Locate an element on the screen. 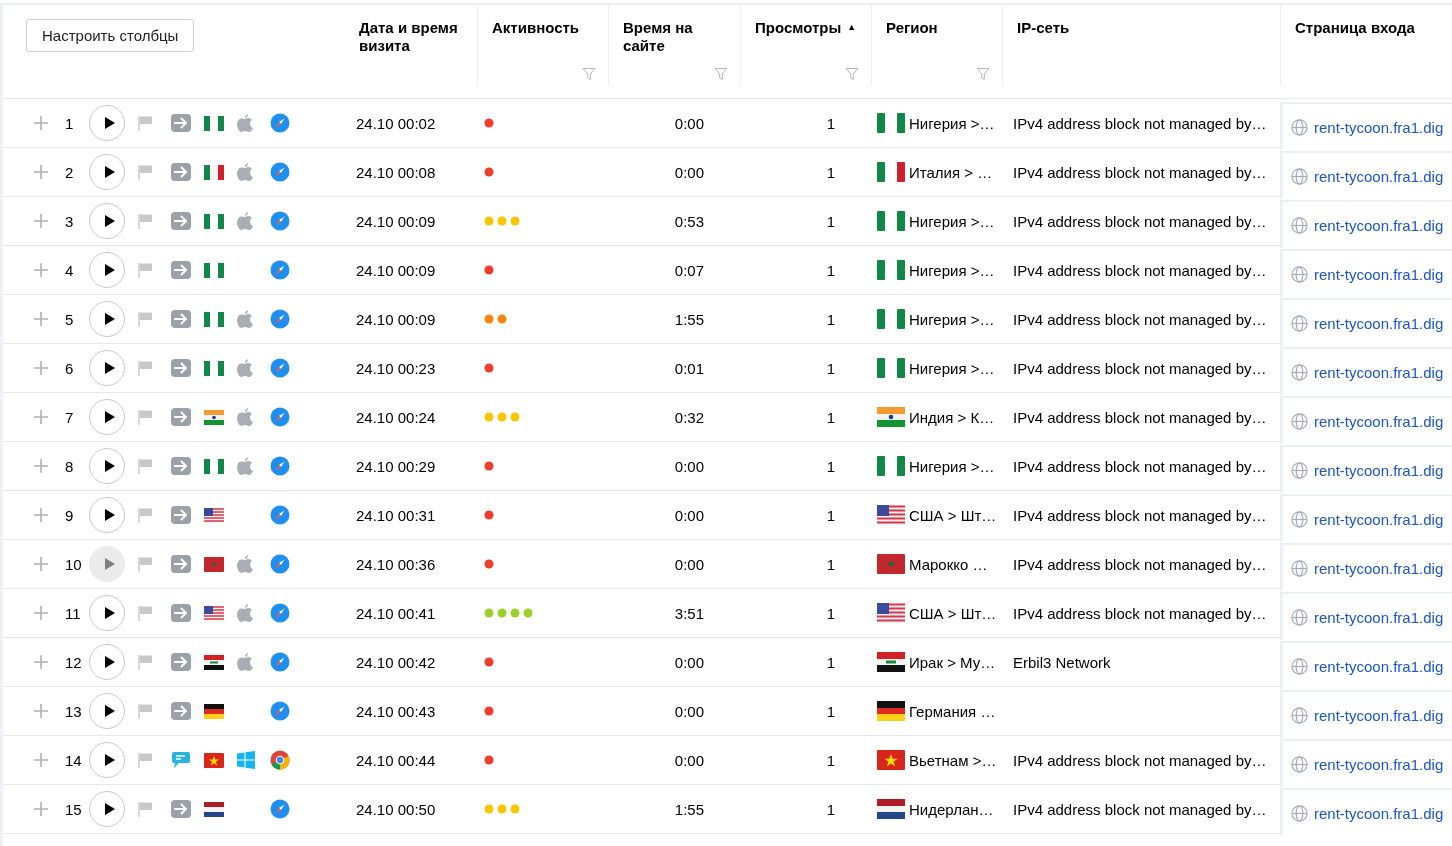  column-header: Регион is located at coordinates (912, 28).